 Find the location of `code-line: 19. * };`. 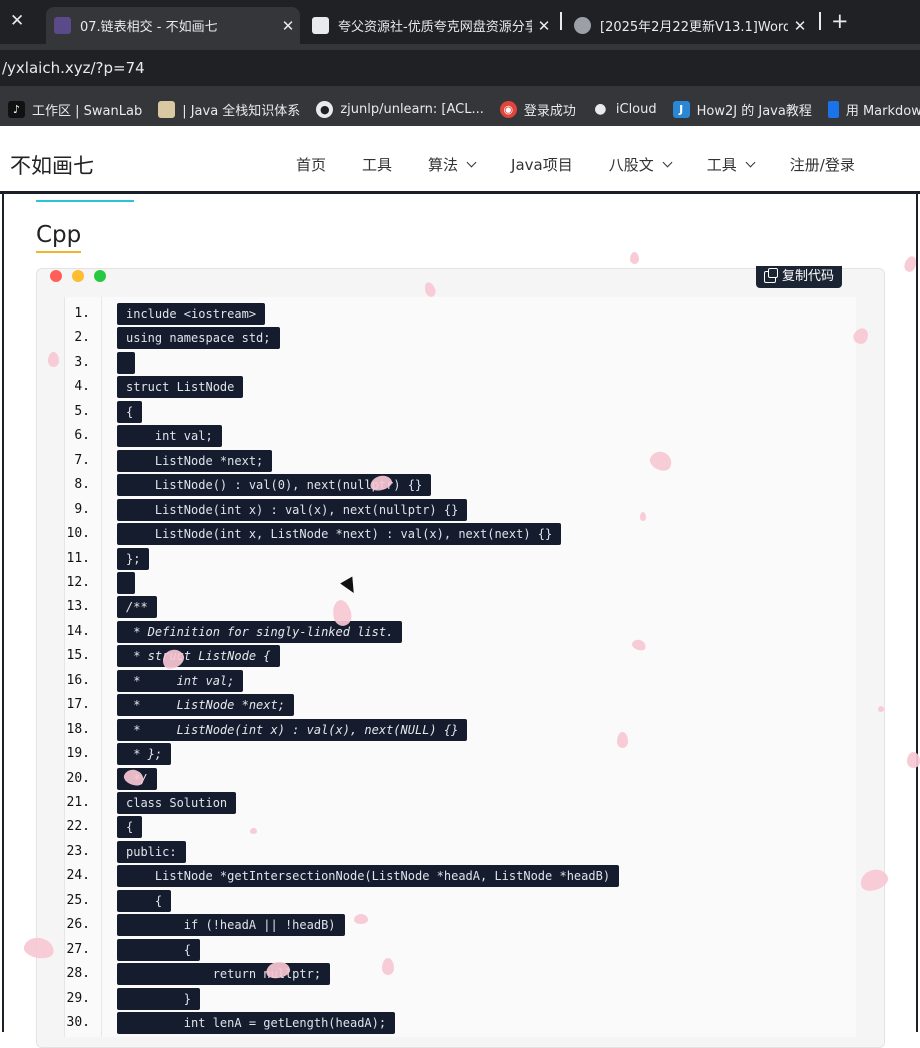

code-line: 19. * }; is located at coordinates (460, 754).